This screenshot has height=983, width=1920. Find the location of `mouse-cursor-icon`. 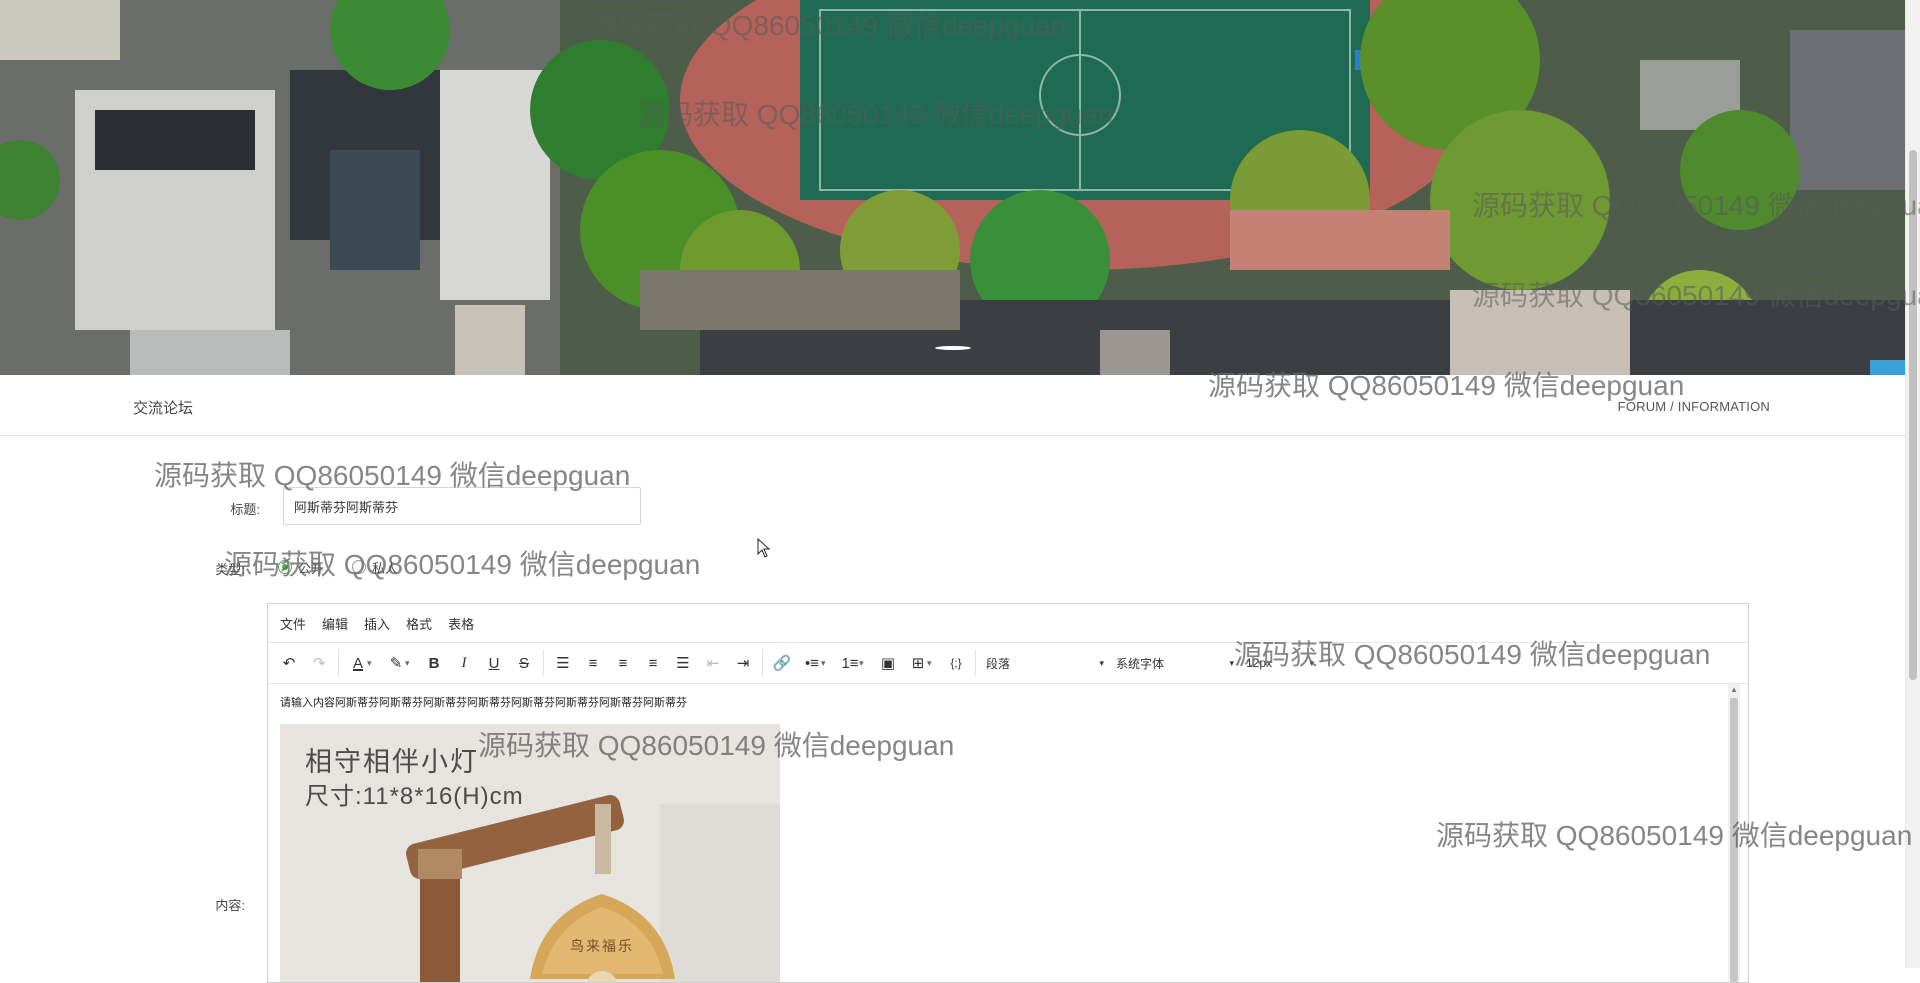

mouse-cursor-icon is located at coordinates (764, 548).